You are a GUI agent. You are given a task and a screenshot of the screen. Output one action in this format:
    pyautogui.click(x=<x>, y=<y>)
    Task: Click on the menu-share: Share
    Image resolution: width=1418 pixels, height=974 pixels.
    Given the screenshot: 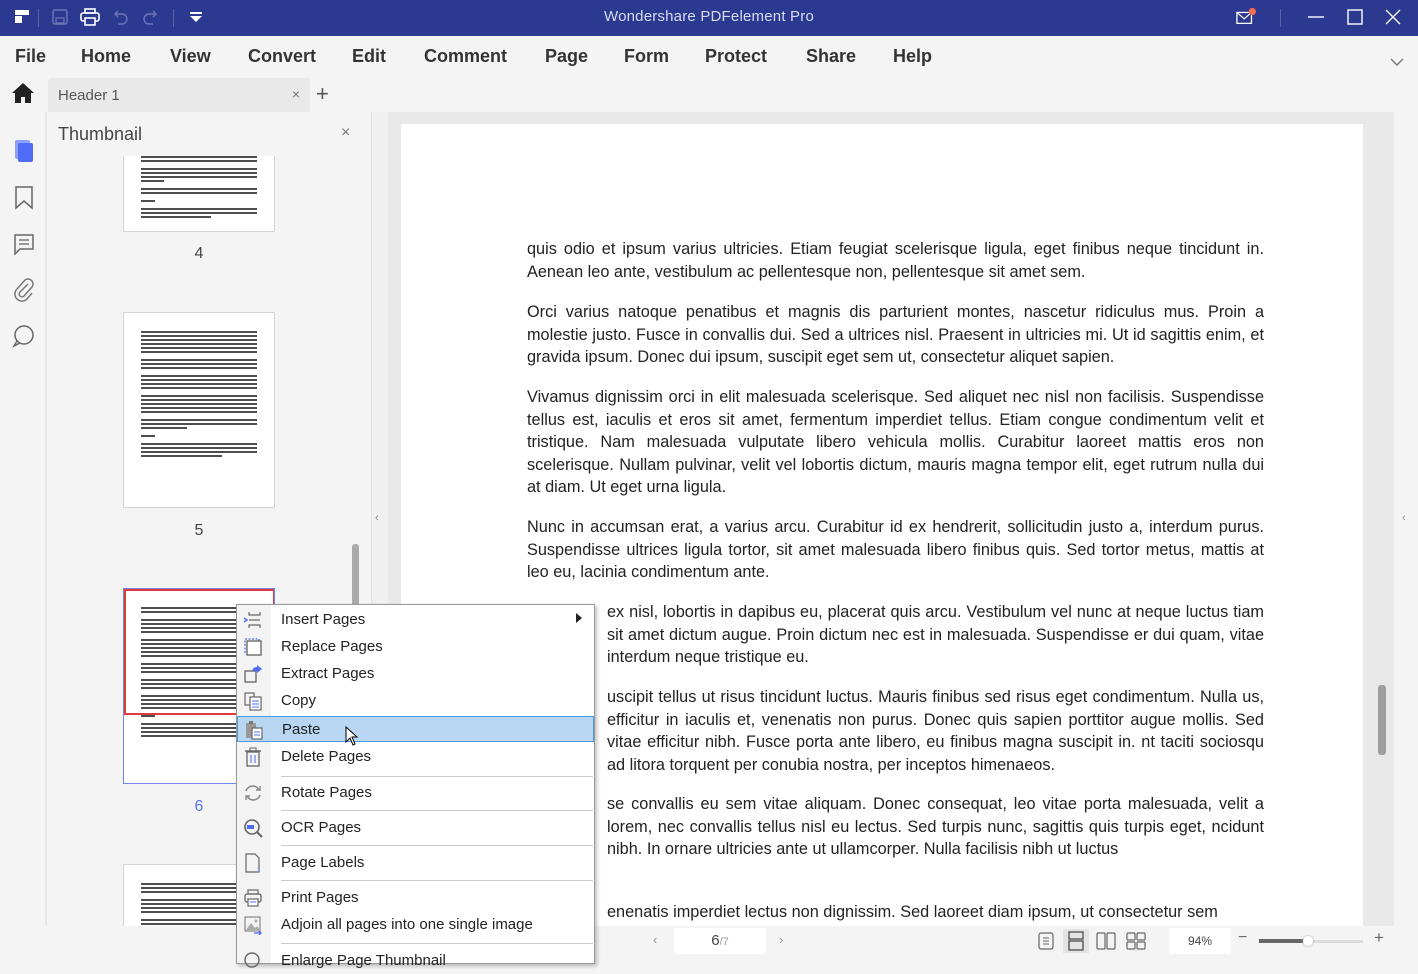 What is the action you would take?
    pyautogui.click(x=831, y=56)
    